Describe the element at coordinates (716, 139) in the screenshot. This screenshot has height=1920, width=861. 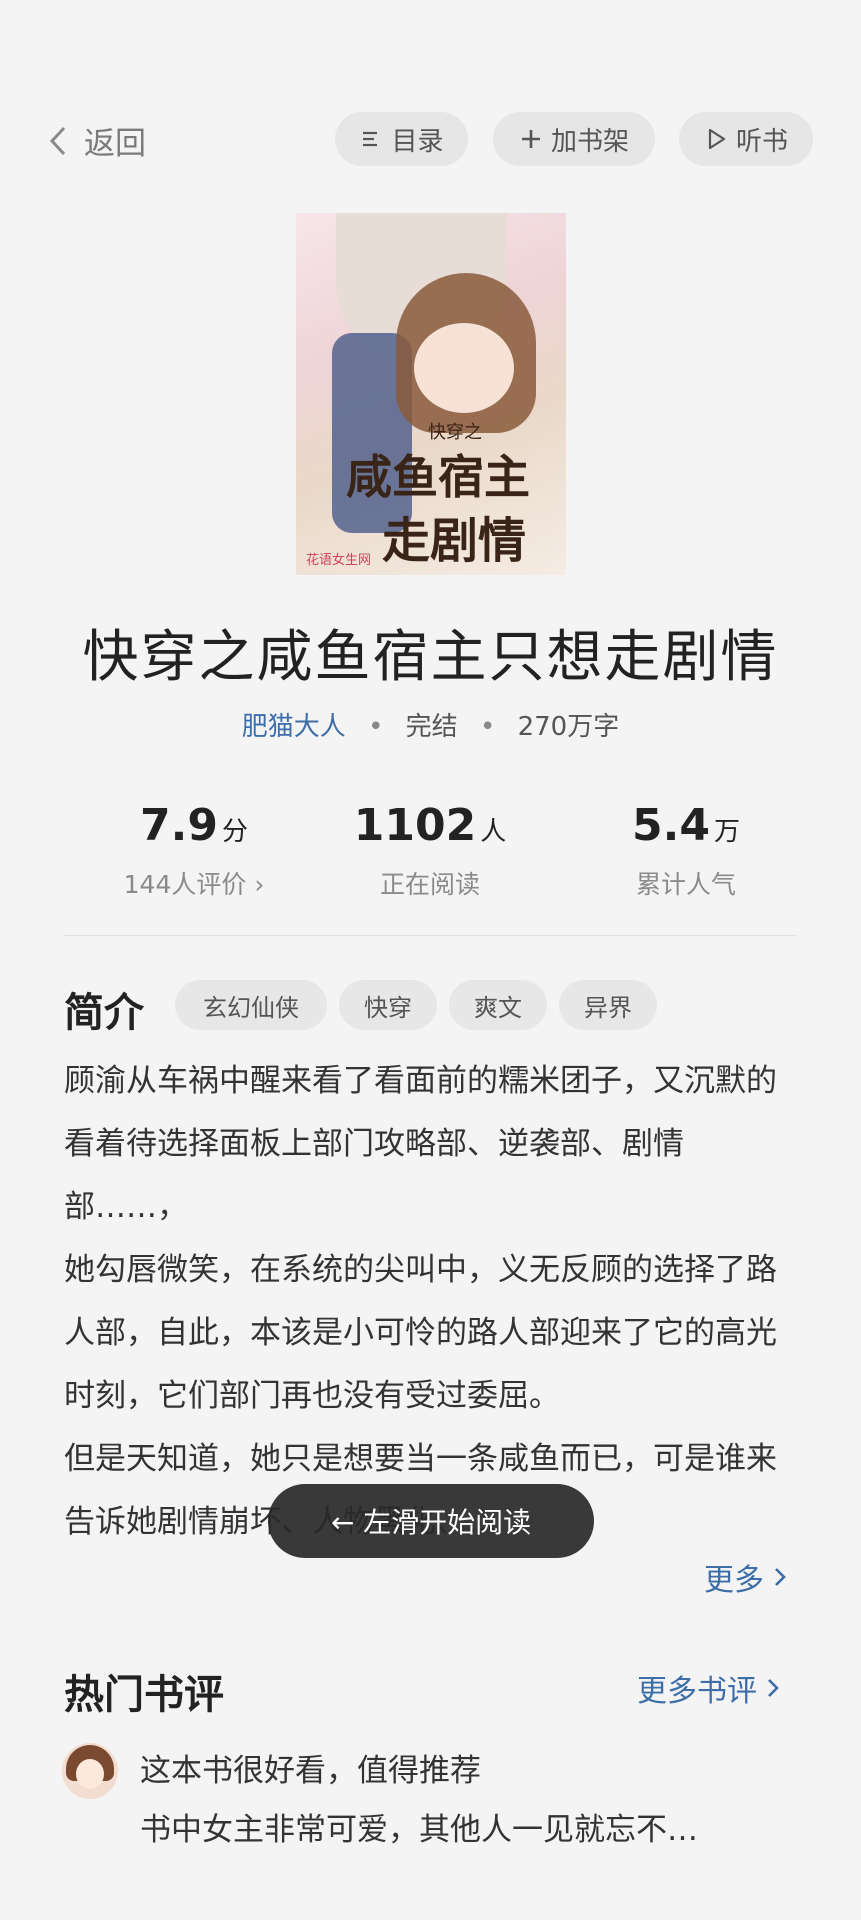
I see `play-icon` at that location.